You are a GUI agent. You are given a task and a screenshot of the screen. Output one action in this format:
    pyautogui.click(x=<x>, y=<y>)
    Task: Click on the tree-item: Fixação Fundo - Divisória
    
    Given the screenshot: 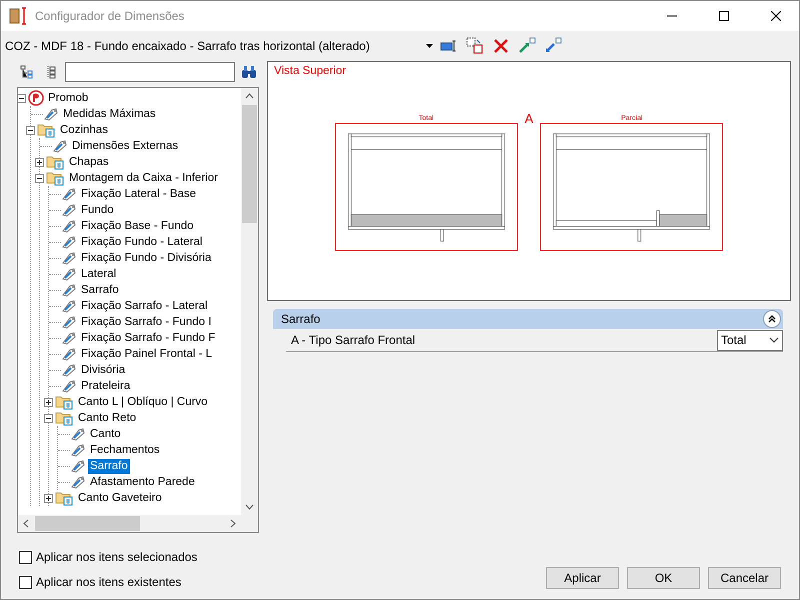 What is the action you would take?
    pyautogui.click(x=146, y=258)
    